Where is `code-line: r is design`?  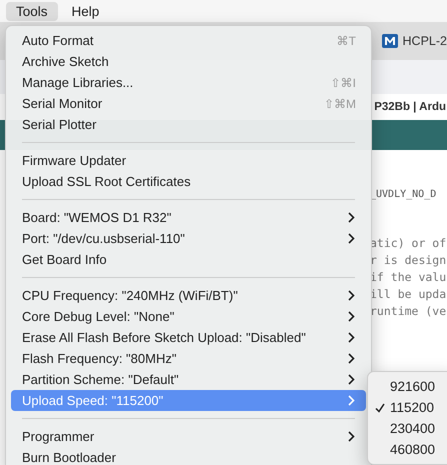 code-line: r is design is located at coordinates (408, 260).